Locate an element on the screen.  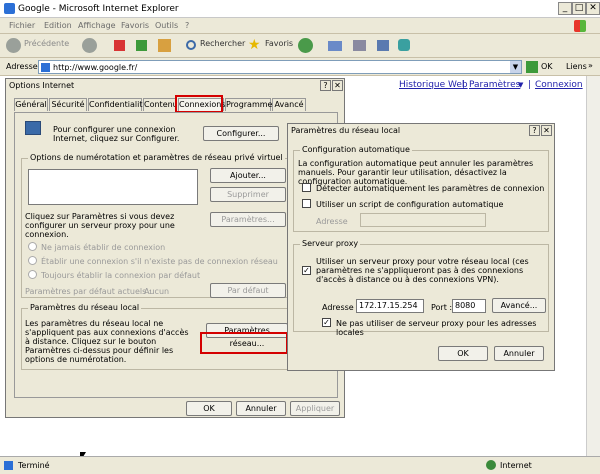
favorites-star-icon: ★ is located at coordinates (254, 45).